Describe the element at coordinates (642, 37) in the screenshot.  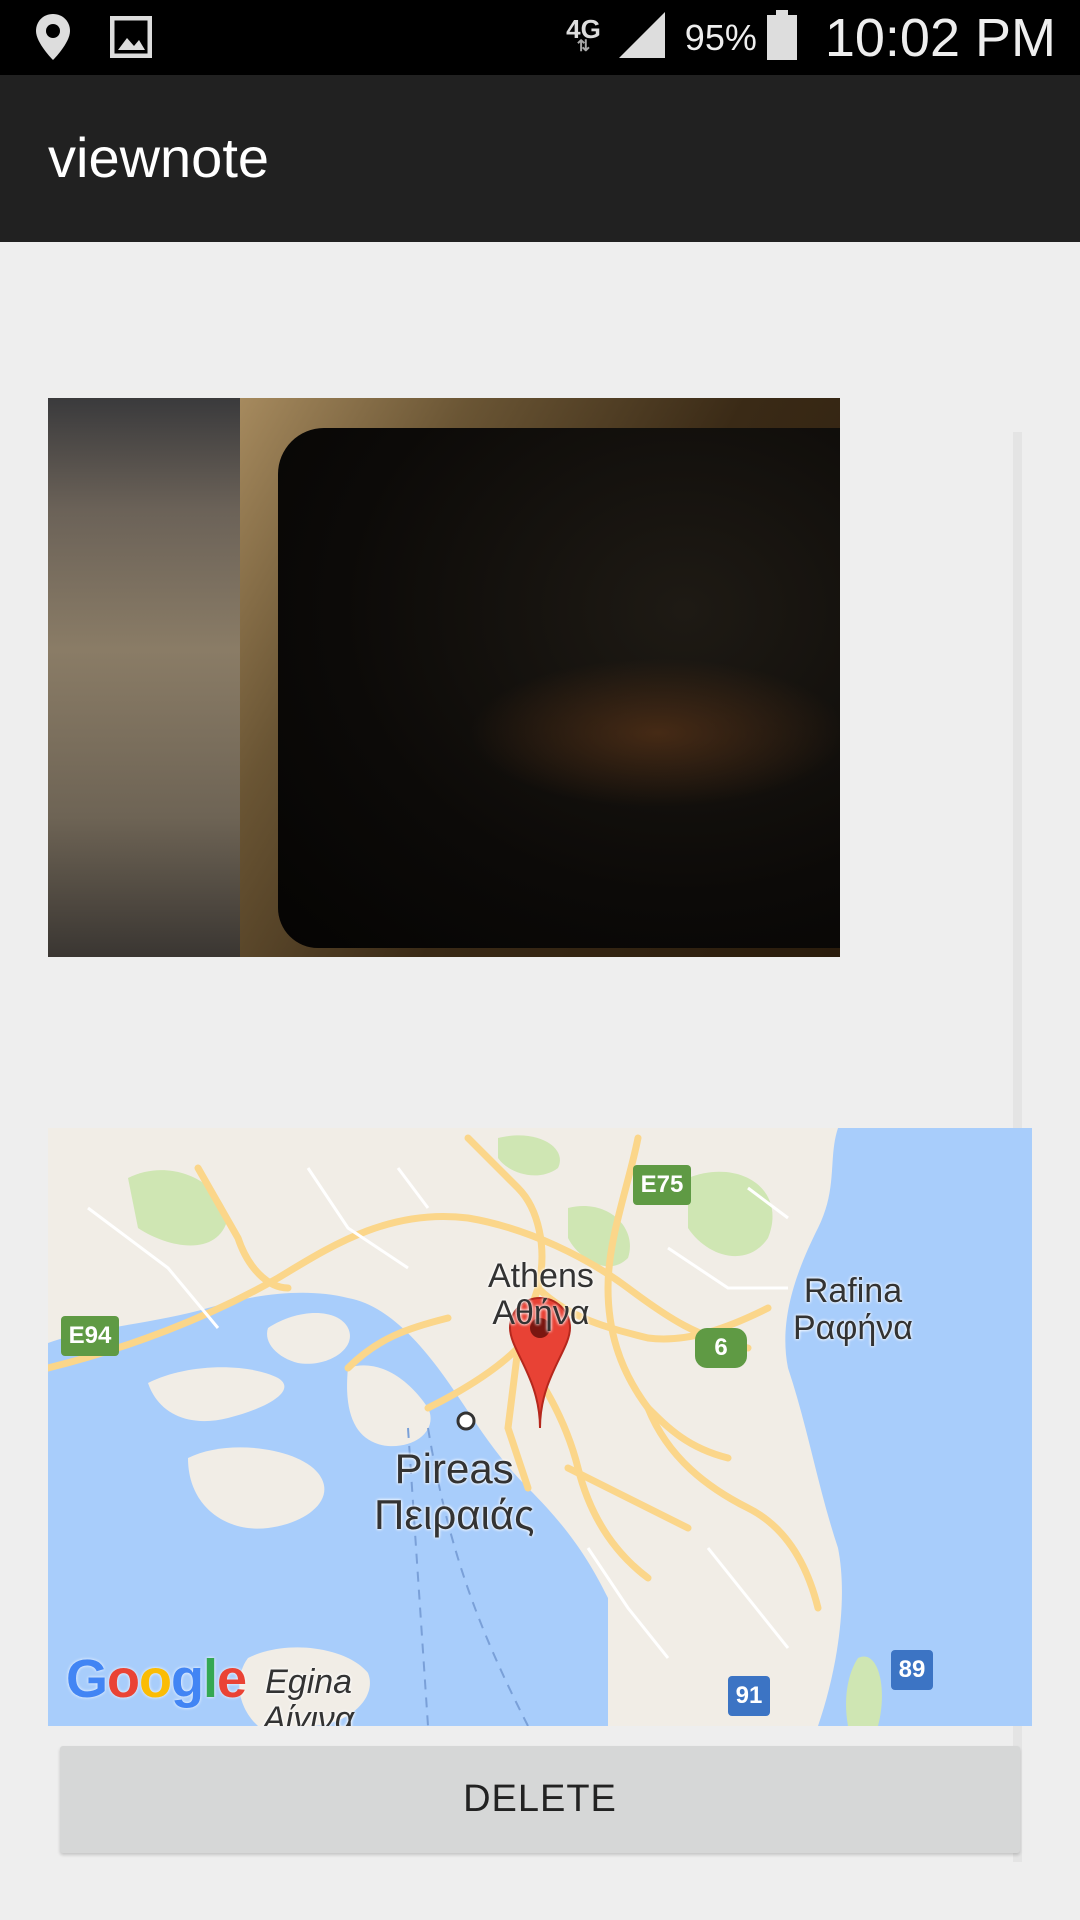
I see `signal-icon` at that location.